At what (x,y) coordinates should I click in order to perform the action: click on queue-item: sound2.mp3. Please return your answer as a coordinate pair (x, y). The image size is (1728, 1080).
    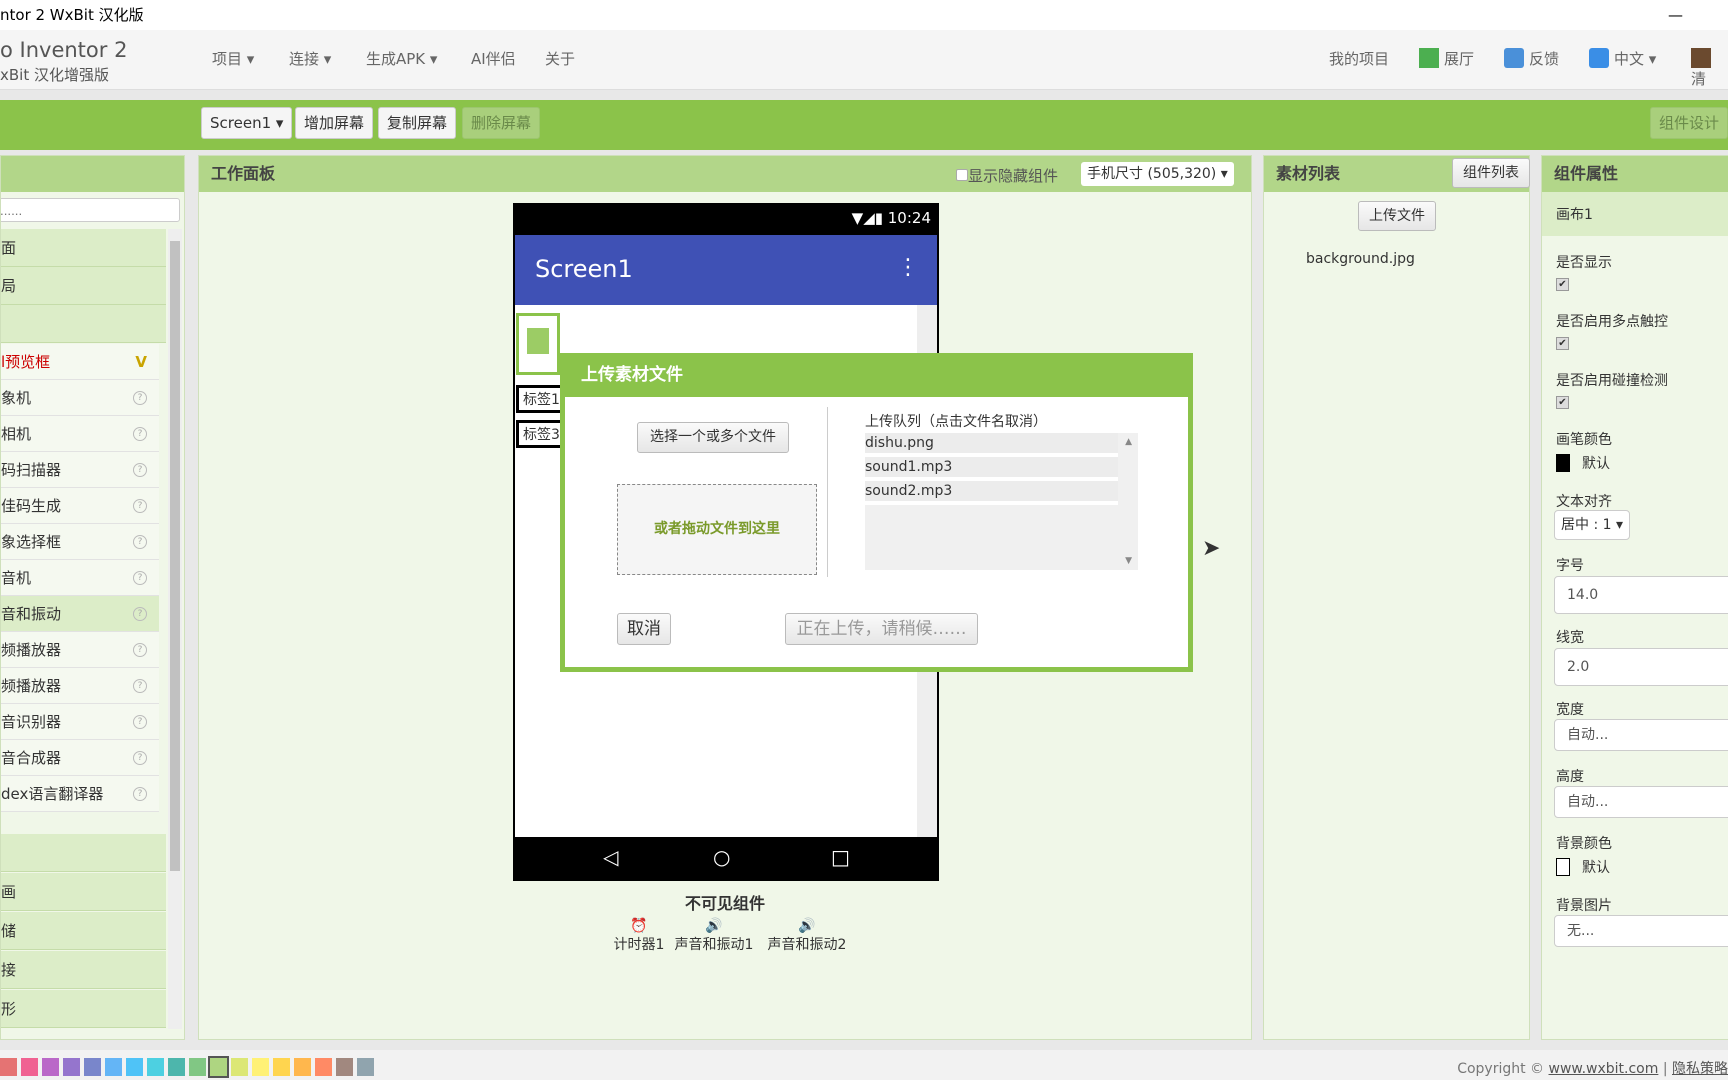
    Looking at the image, I should click on (991, 493).